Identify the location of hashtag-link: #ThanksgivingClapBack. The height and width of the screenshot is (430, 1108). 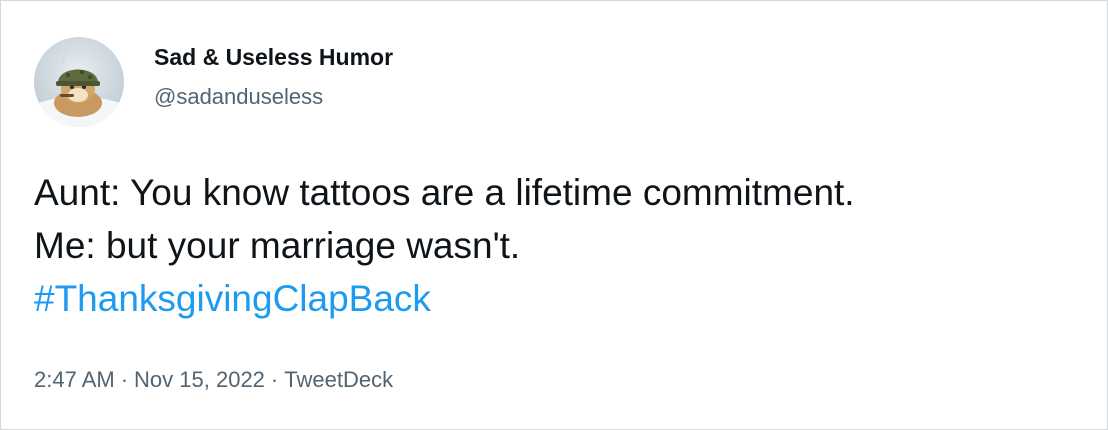
(559, 298).